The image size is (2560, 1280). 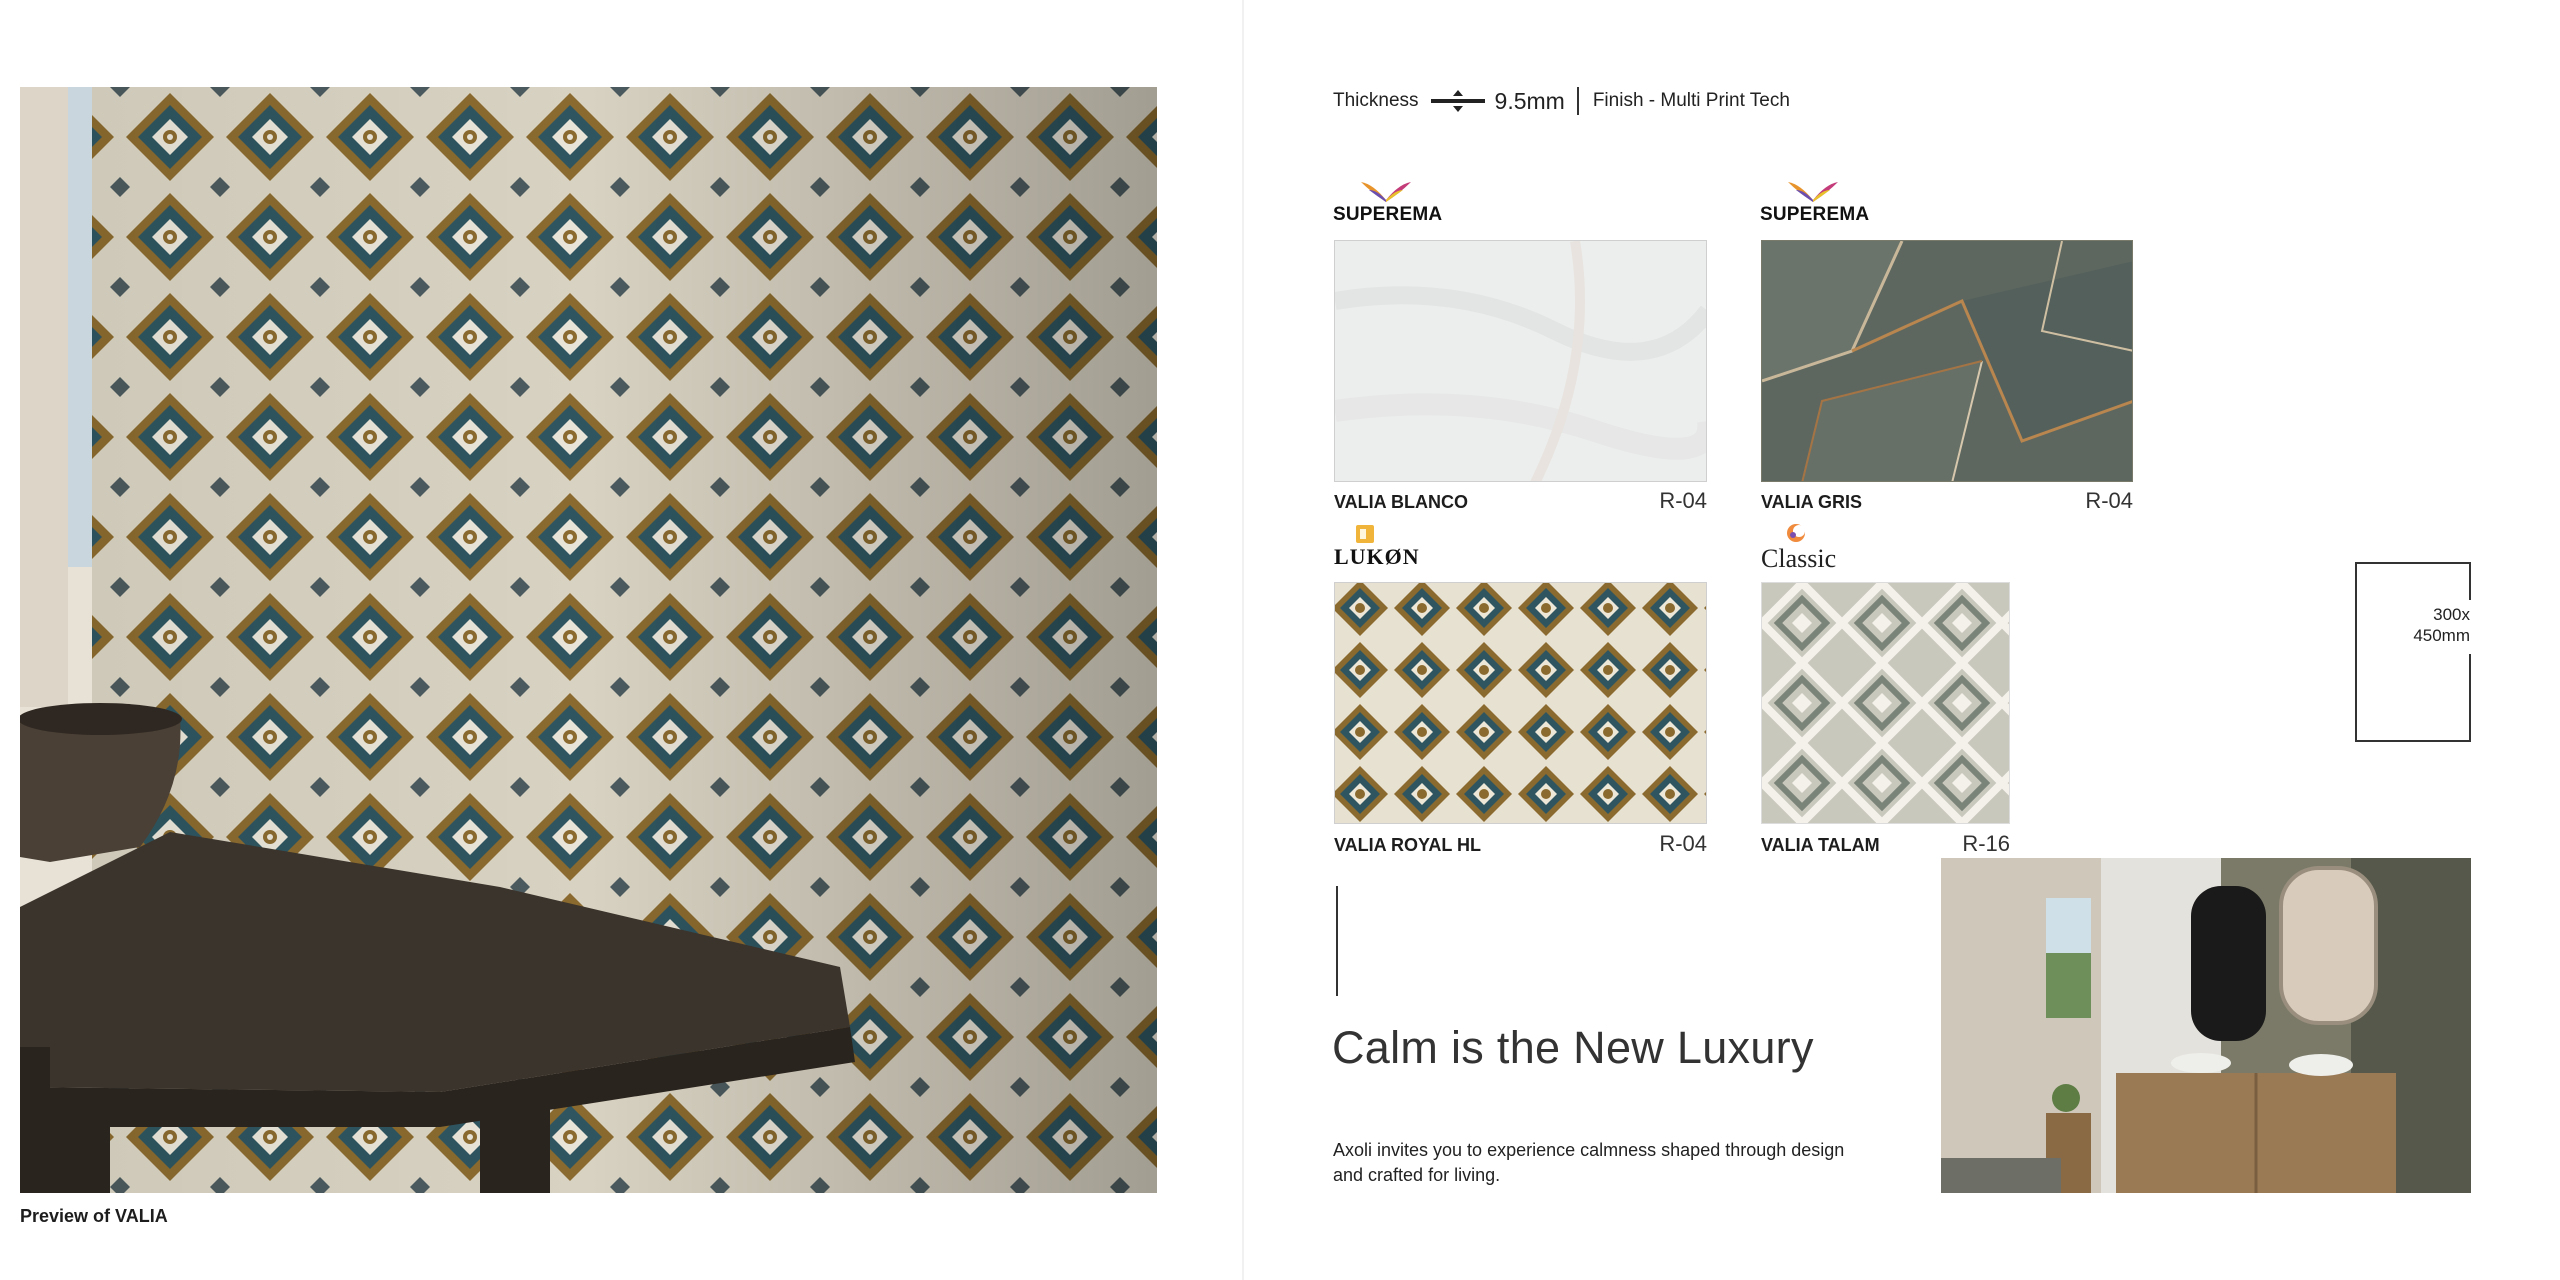 I want to click on accent-line, so click(x=1337, y=941).